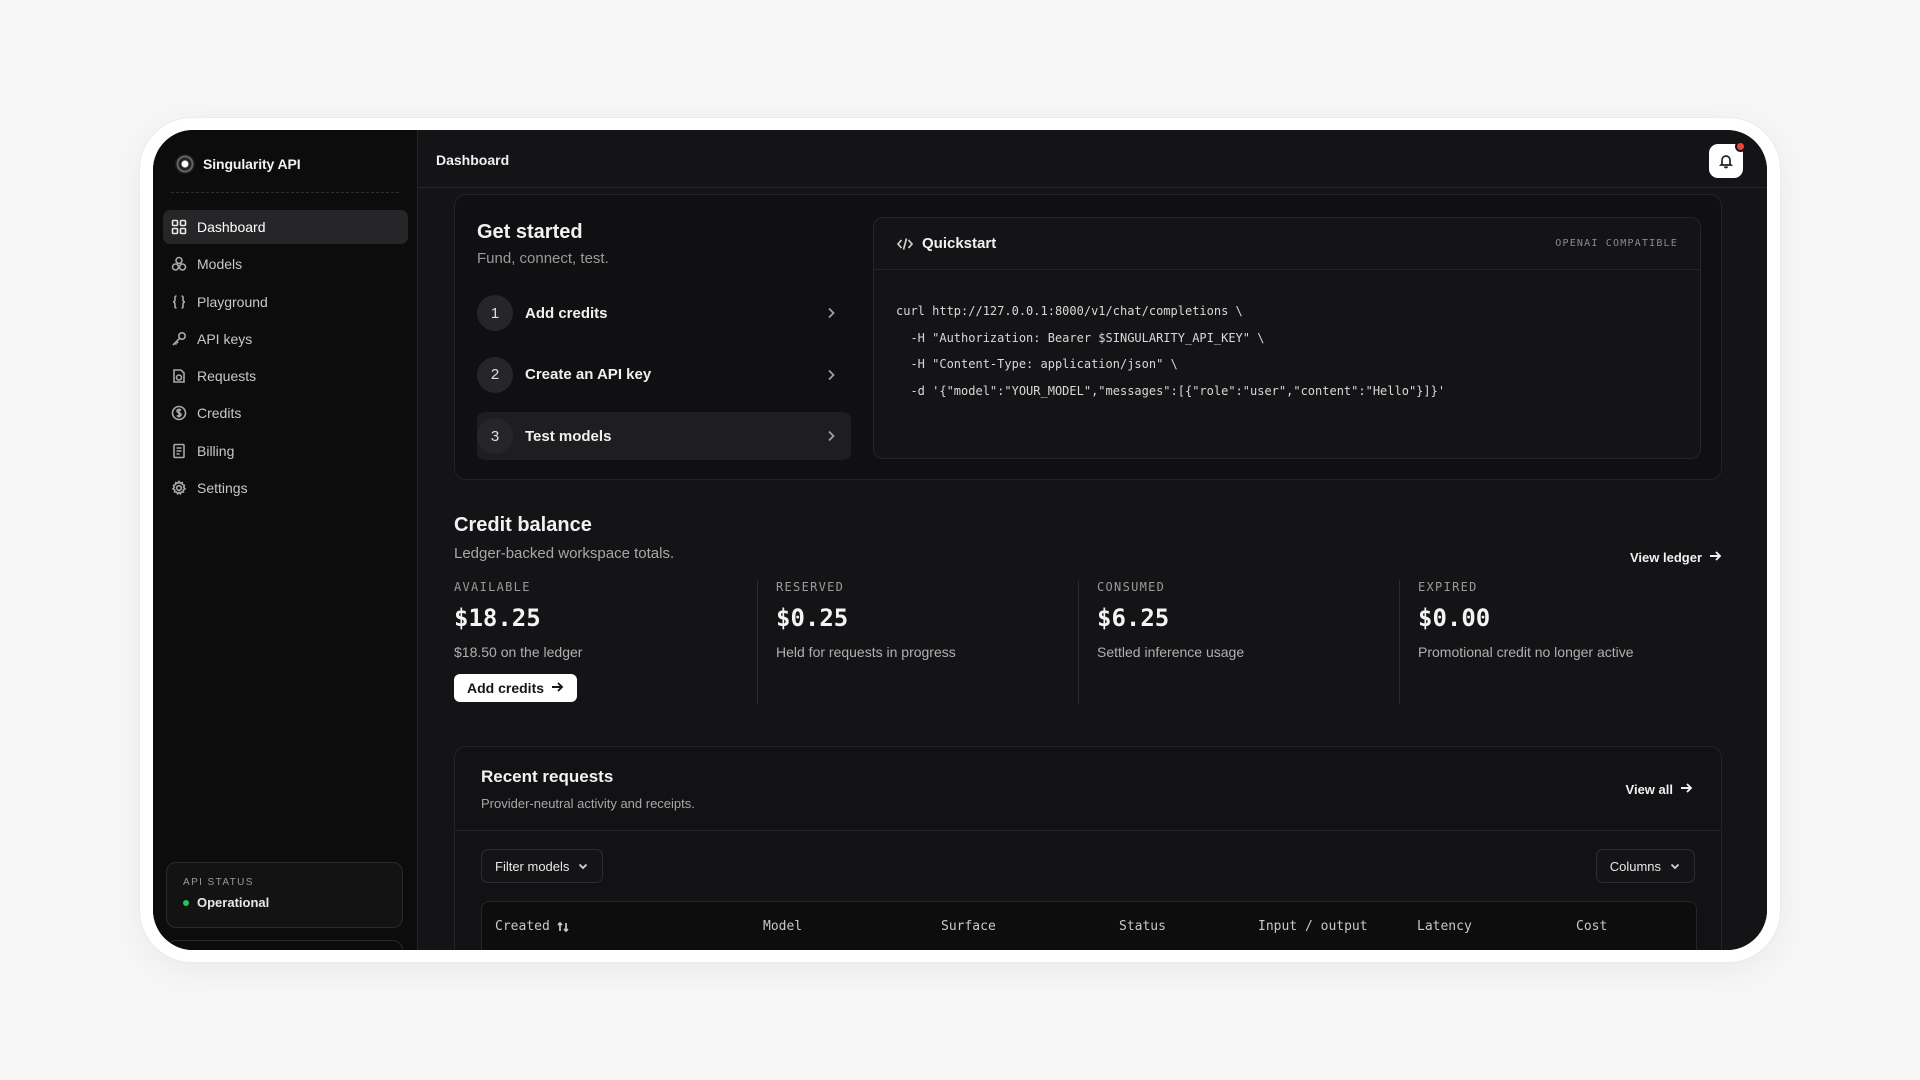  Describe the element at coordinates (220, 264) in the screenshot. I see `sidebar-item-label: Models` at that location.